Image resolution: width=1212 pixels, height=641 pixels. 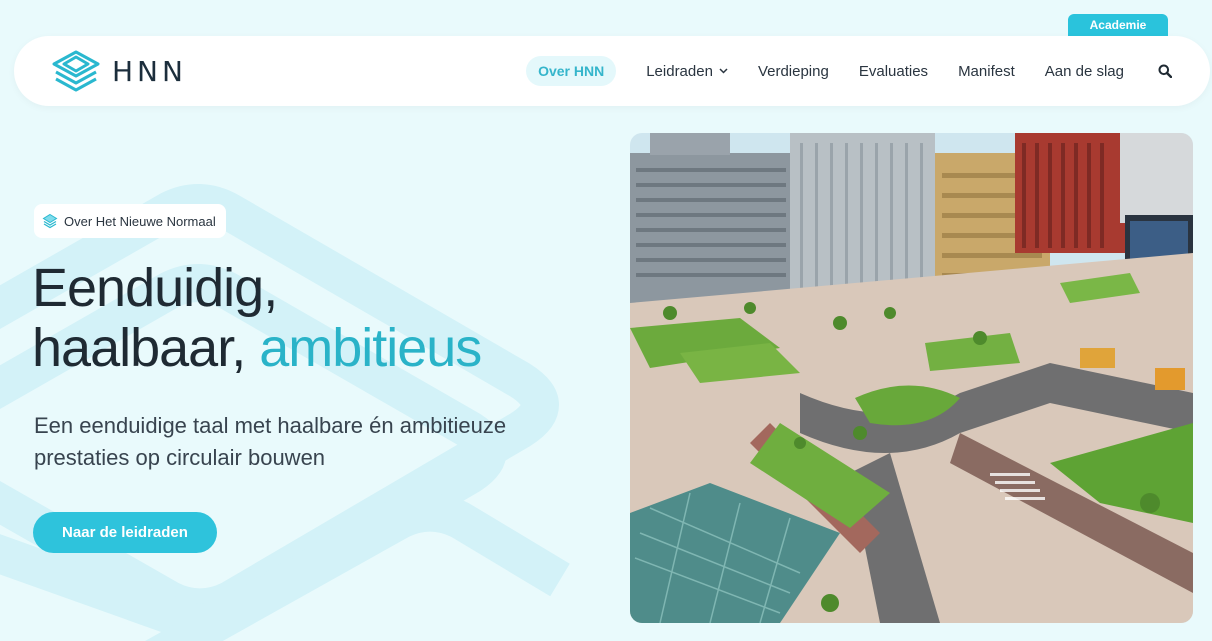 I want to click on hero-badge: Over Het Nieuwe Normaal, so click(x=130, y=221).